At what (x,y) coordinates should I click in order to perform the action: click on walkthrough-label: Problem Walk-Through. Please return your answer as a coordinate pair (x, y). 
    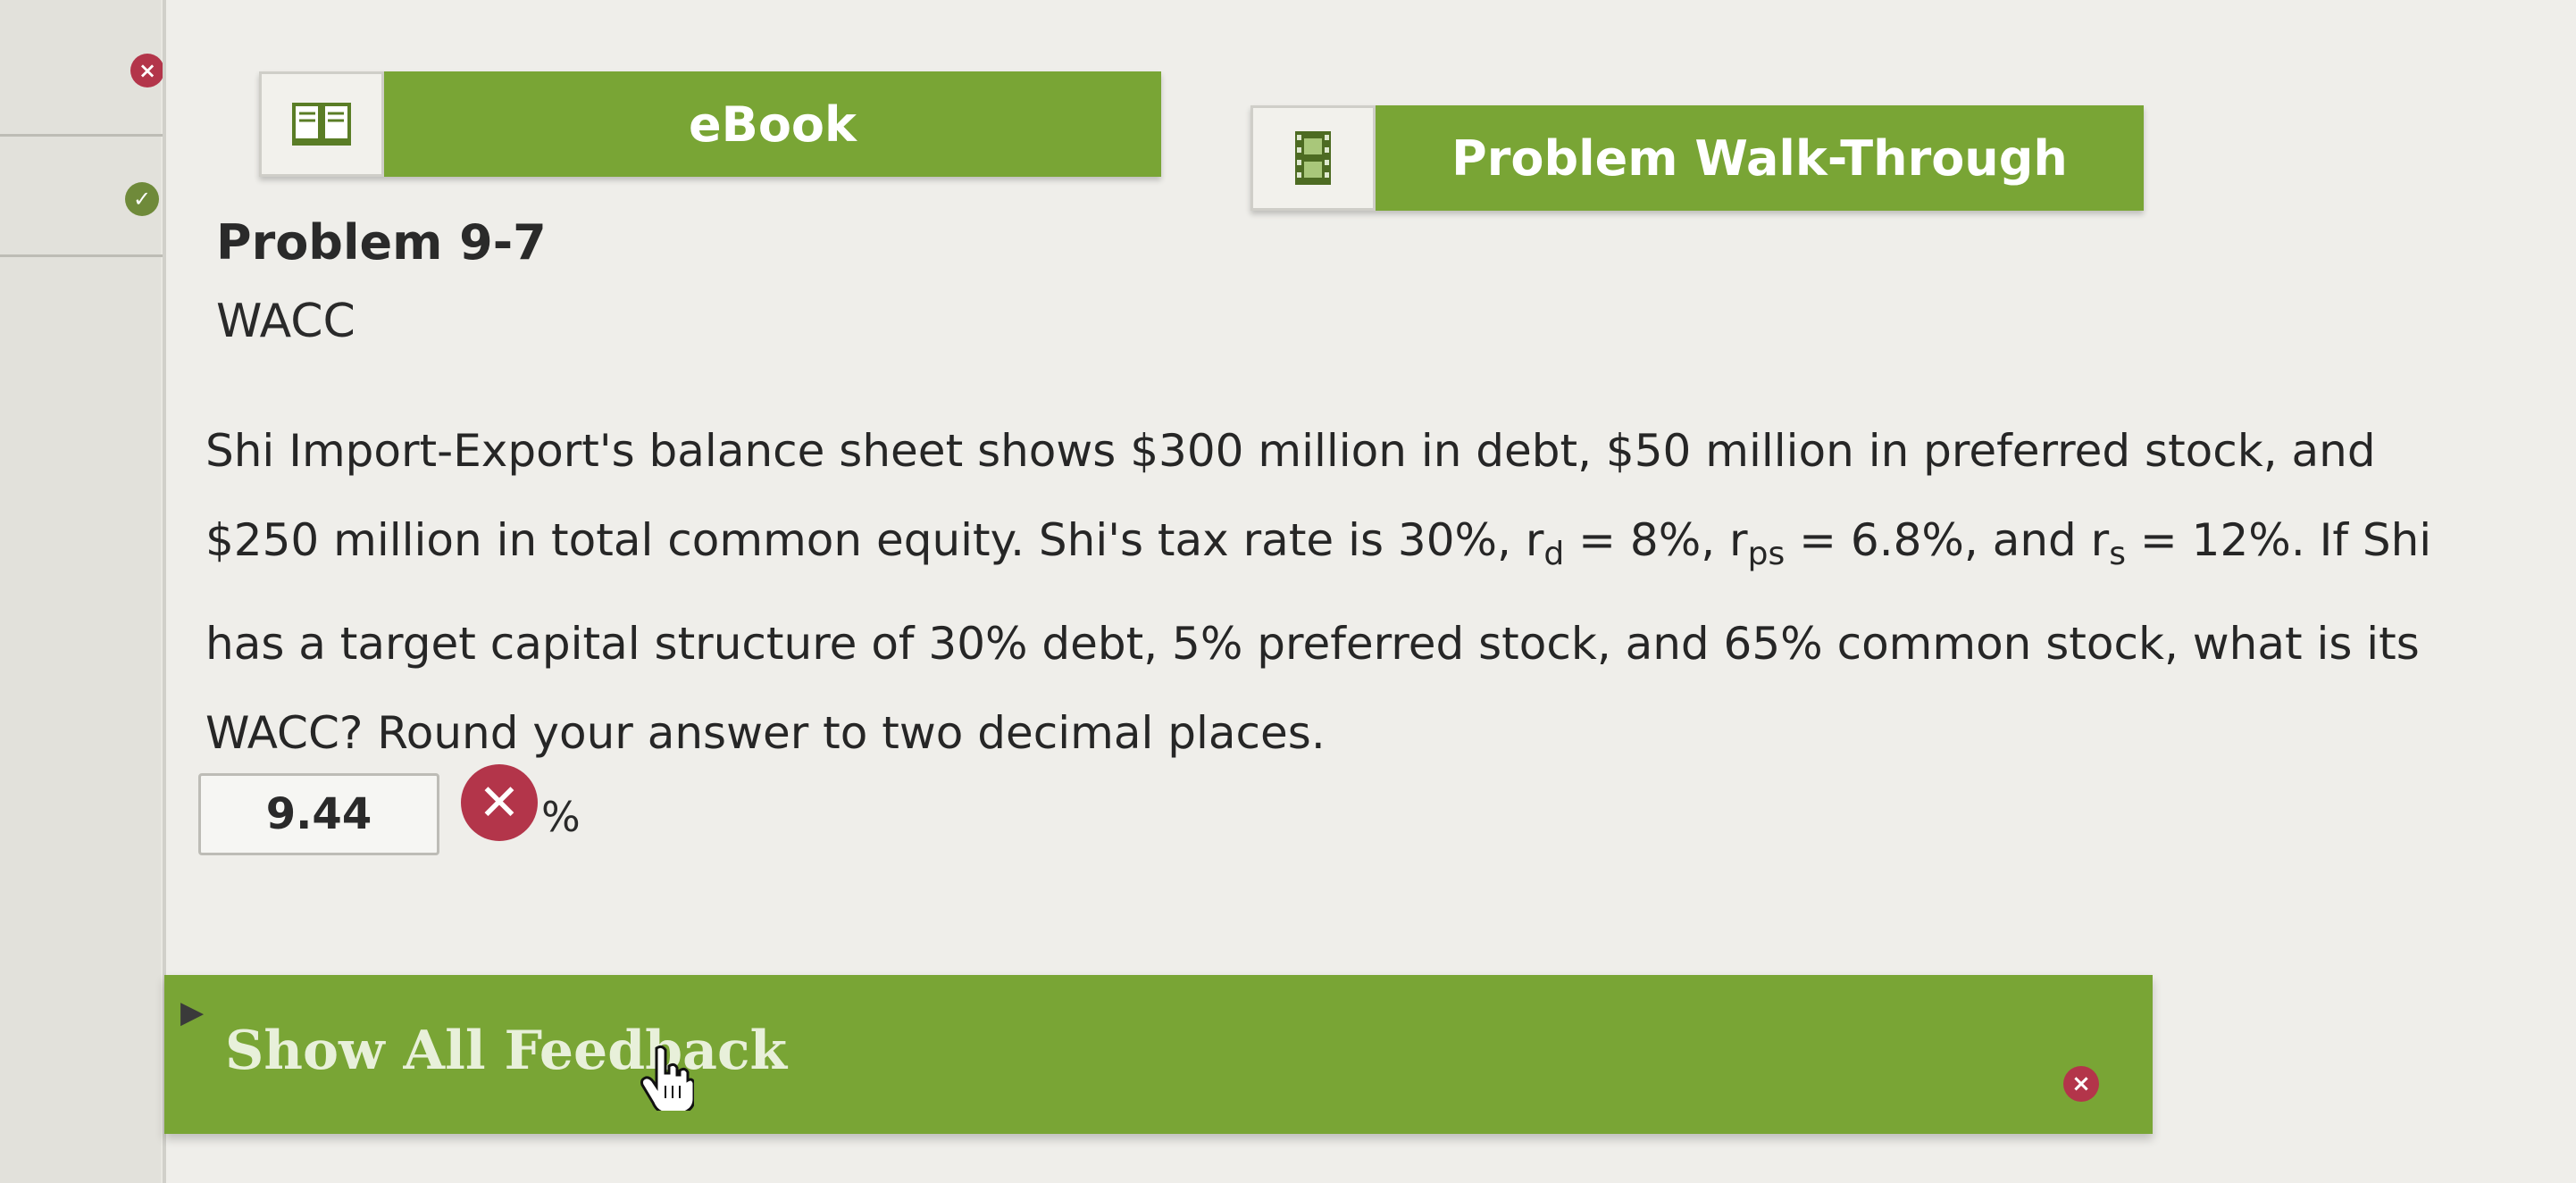
    Looking at the image, I should click on (1760, 158).